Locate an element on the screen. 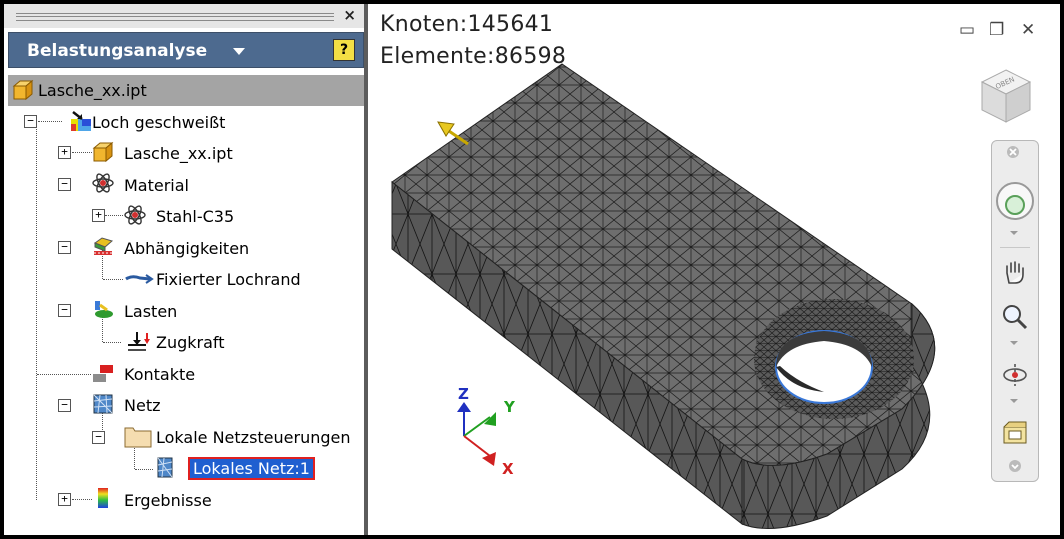 The image size is (1064, 539). tree-item-label: Ergebnisse is located at coordinates (168, 500).